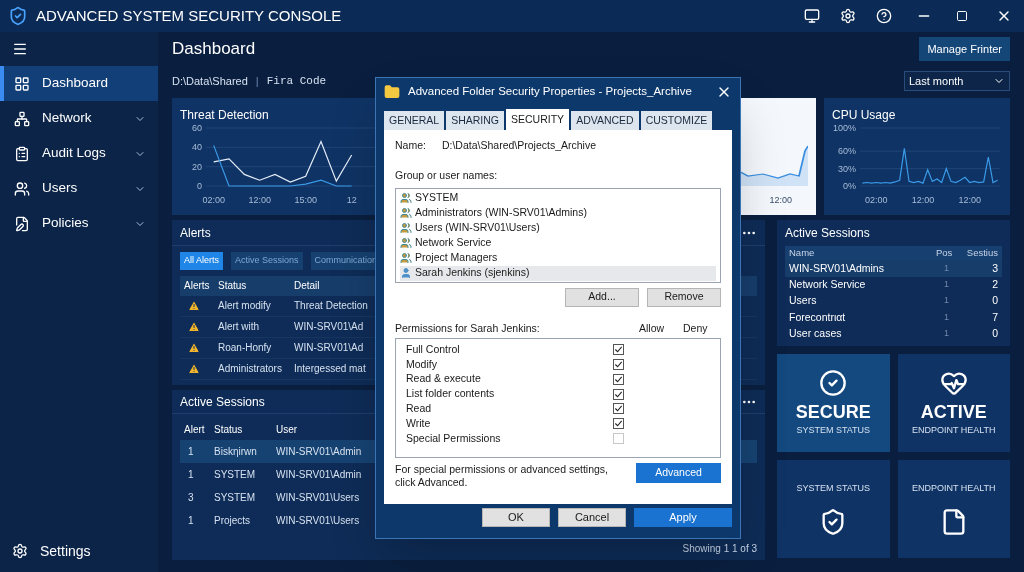  Describe the element at coordinates (962, 16) in the screenshot. I see `maximize-icon` at that location.